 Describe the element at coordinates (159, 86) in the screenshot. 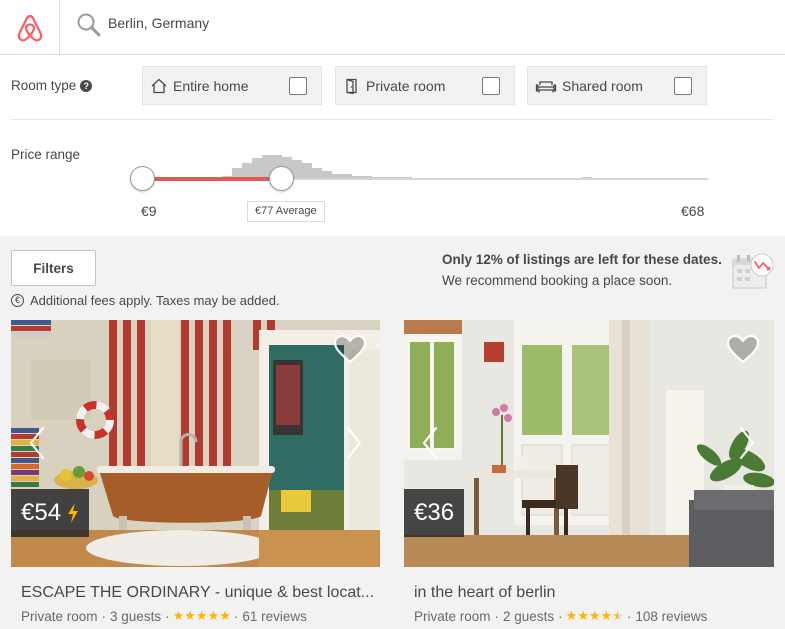

I see `house-icon` at that location.